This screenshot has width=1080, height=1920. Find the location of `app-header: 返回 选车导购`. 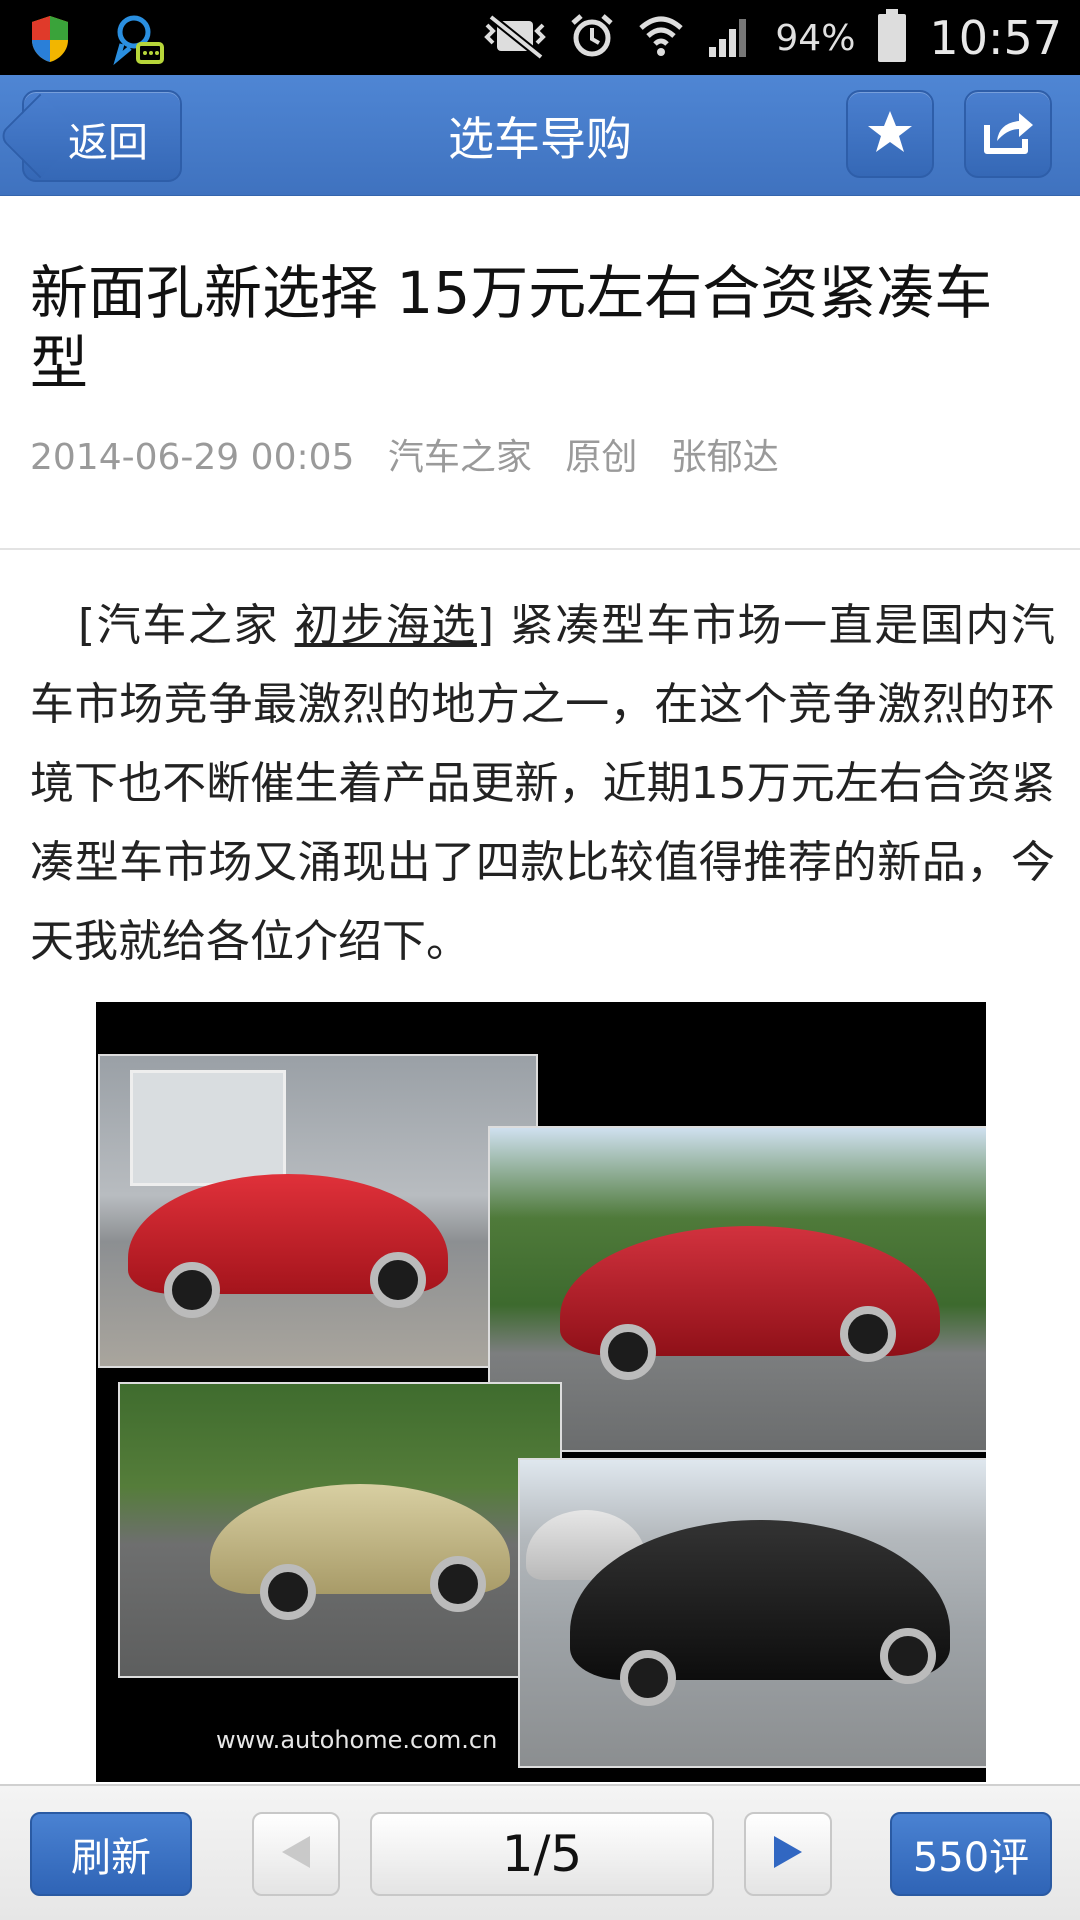

app-header: 返回 选车导购 is located at coordinates (540, 135).